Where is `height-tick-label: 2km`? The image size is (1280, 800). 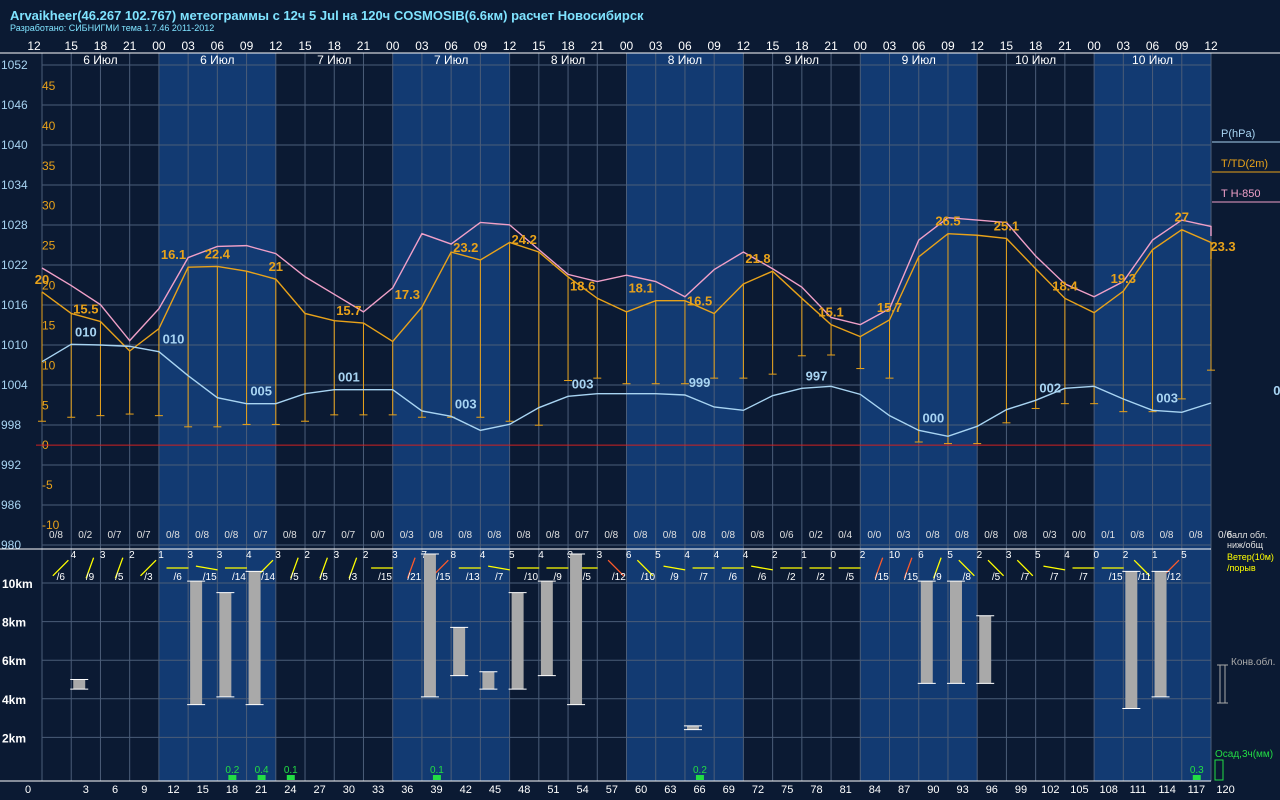
height-tick-label: 2km is located at coordinates (14, 738).